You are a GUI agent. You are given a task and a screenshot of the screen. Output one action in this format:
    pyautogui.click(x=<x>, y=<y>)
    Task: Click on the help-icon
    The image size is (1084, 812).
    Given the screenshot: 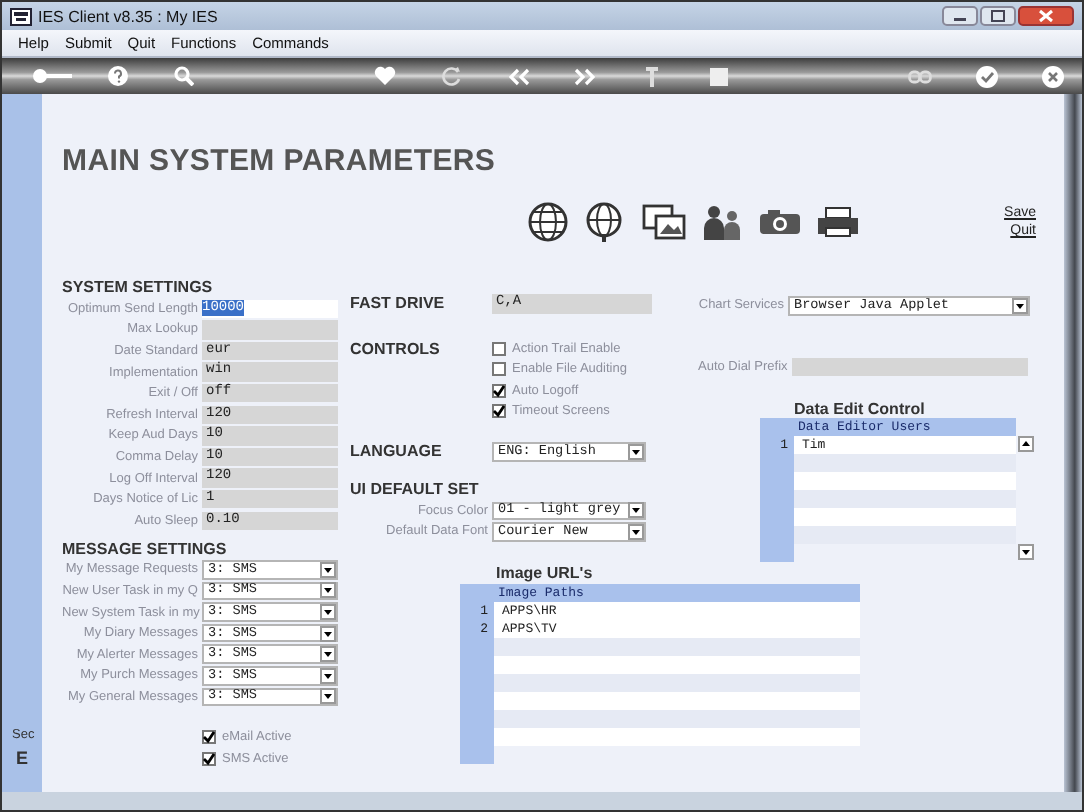 What is the action you would take?
    pyautogui.click(x=118, y=76)
    